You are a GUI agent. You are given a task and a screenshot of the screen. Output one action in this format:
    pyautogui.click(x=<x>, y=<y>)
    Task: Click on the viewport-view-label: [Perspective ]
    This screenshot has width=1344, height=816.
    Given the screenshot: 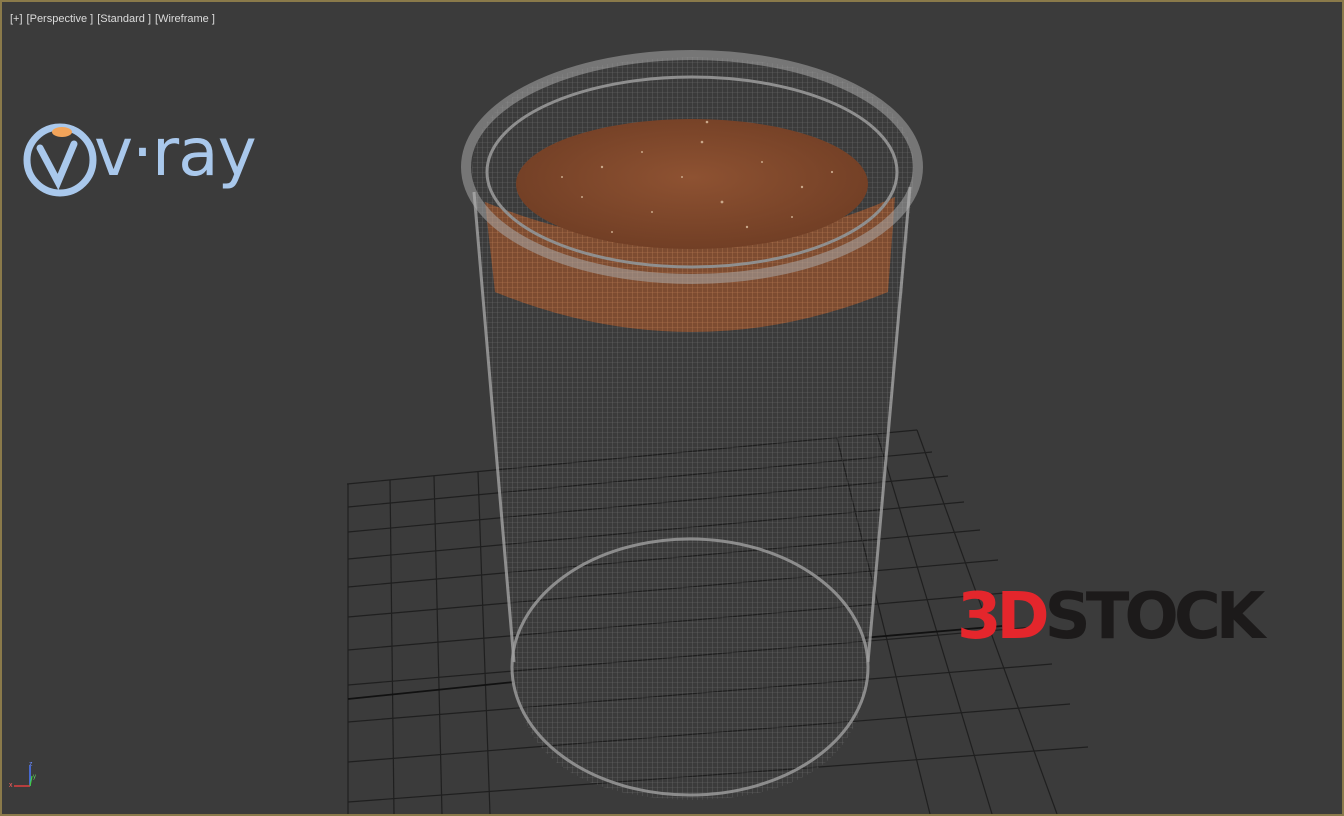 What is the action you would take?
    pyautogui.click(x=60, y=19)
    